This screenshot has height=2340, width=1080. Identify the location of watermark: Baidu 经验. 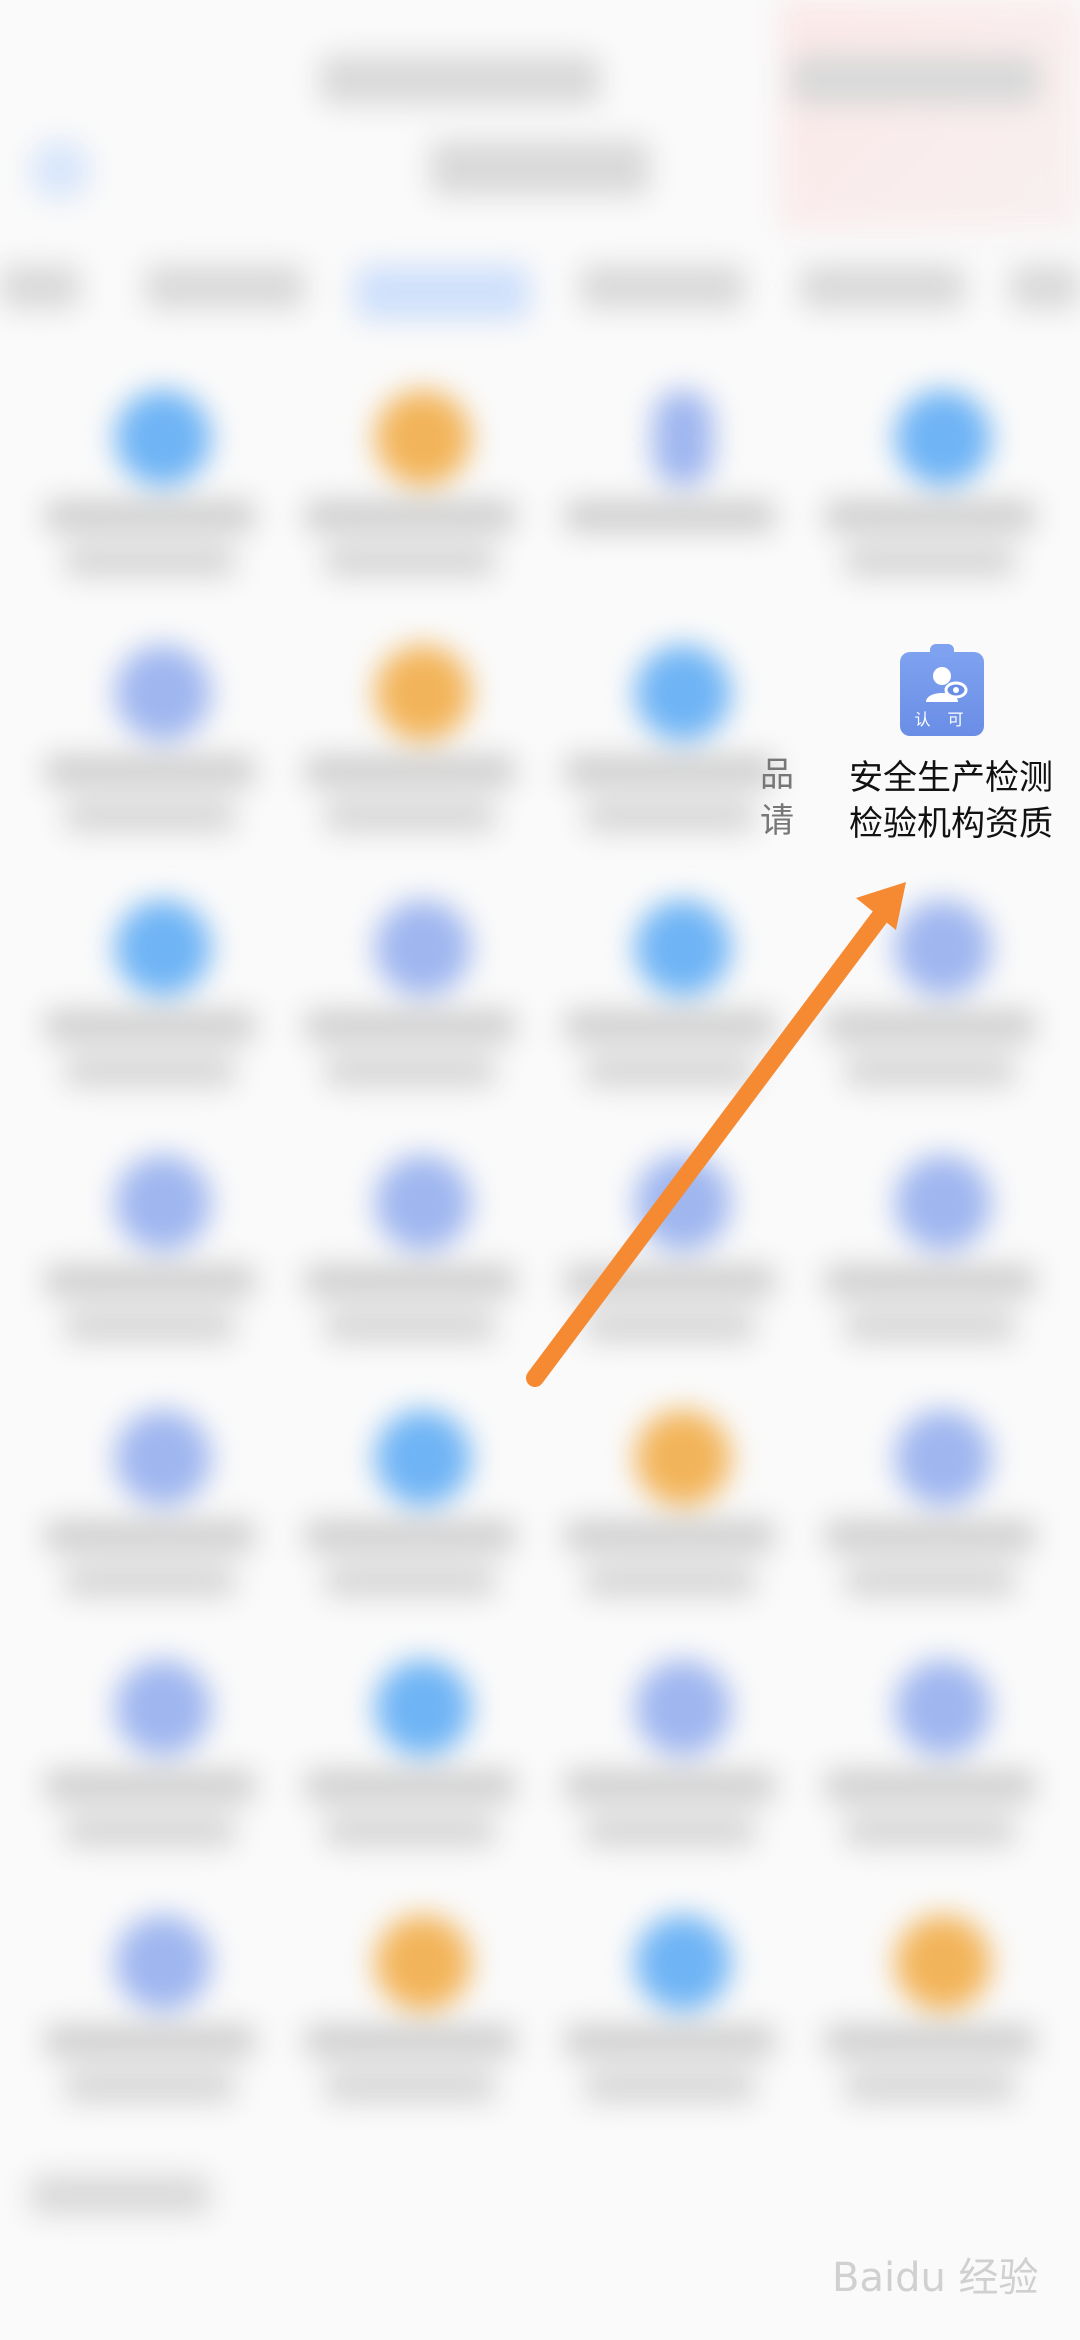
(935, 2278).